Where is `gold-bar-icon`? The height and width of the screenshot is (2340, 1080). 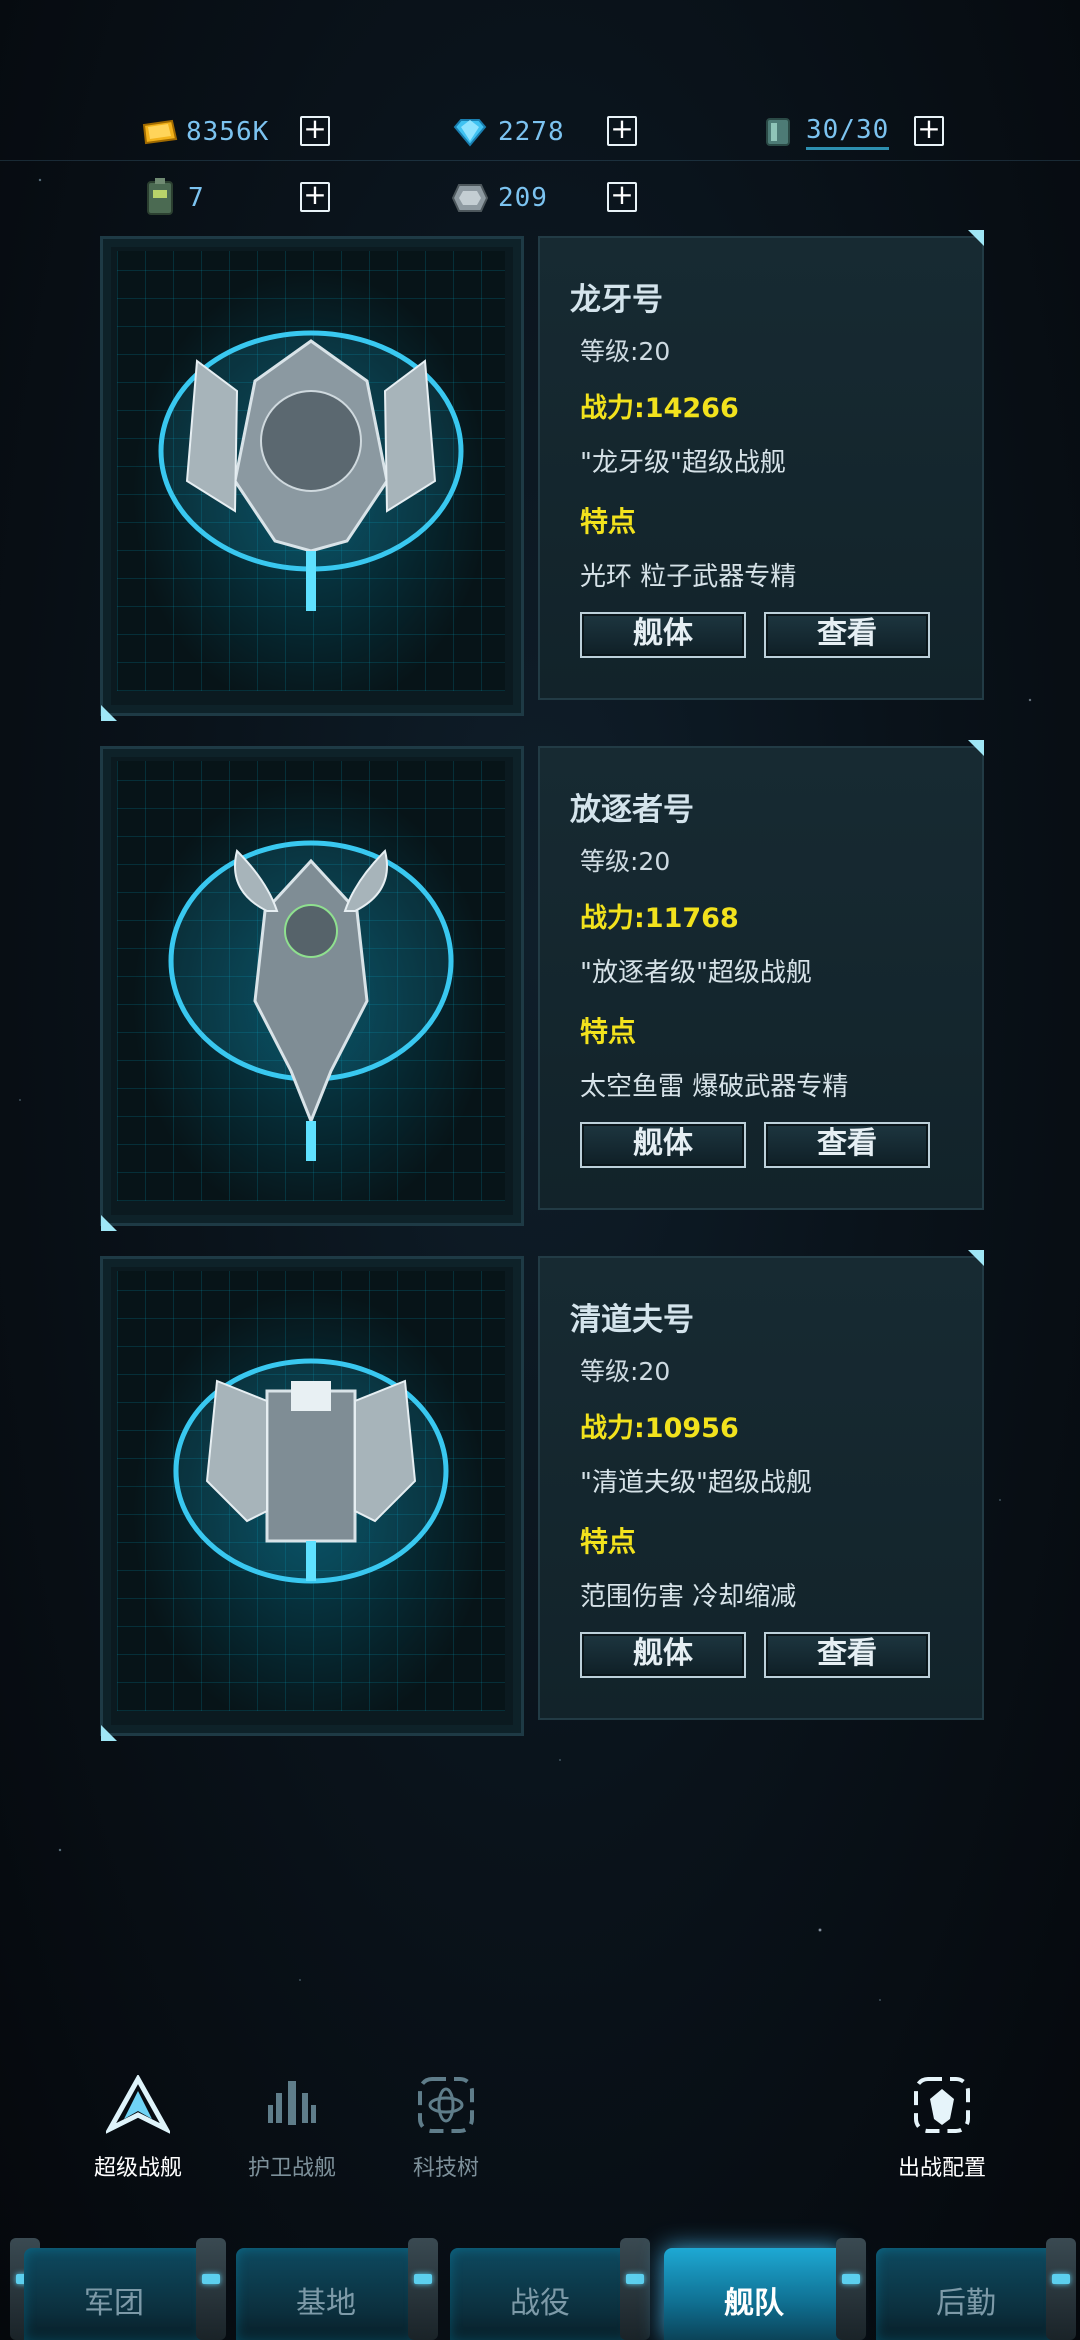
gold-bar-icon is located at coordinates (158, 132).